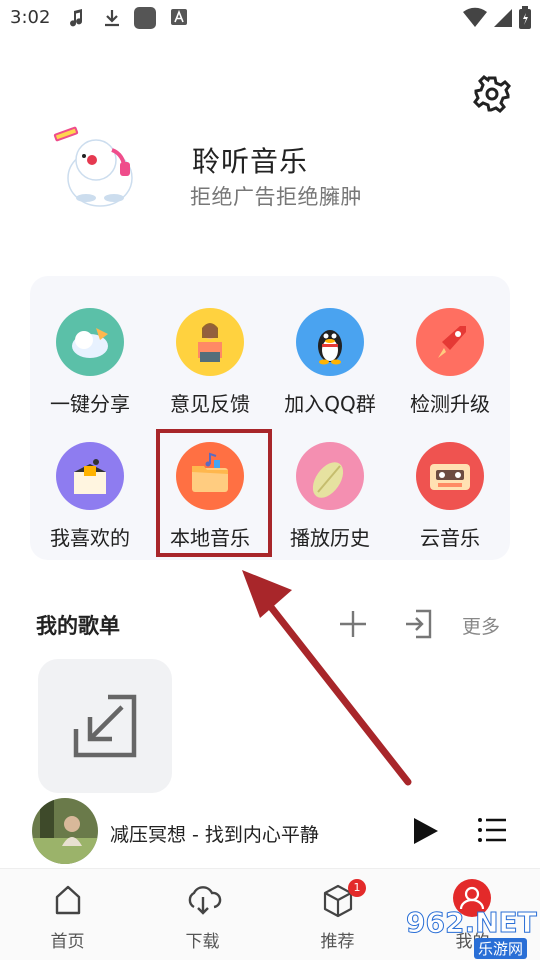 The image size is (540, 960). Describe the element at coordinates (450, 342) in the screenshot. I see `rocket-icon` at that location.